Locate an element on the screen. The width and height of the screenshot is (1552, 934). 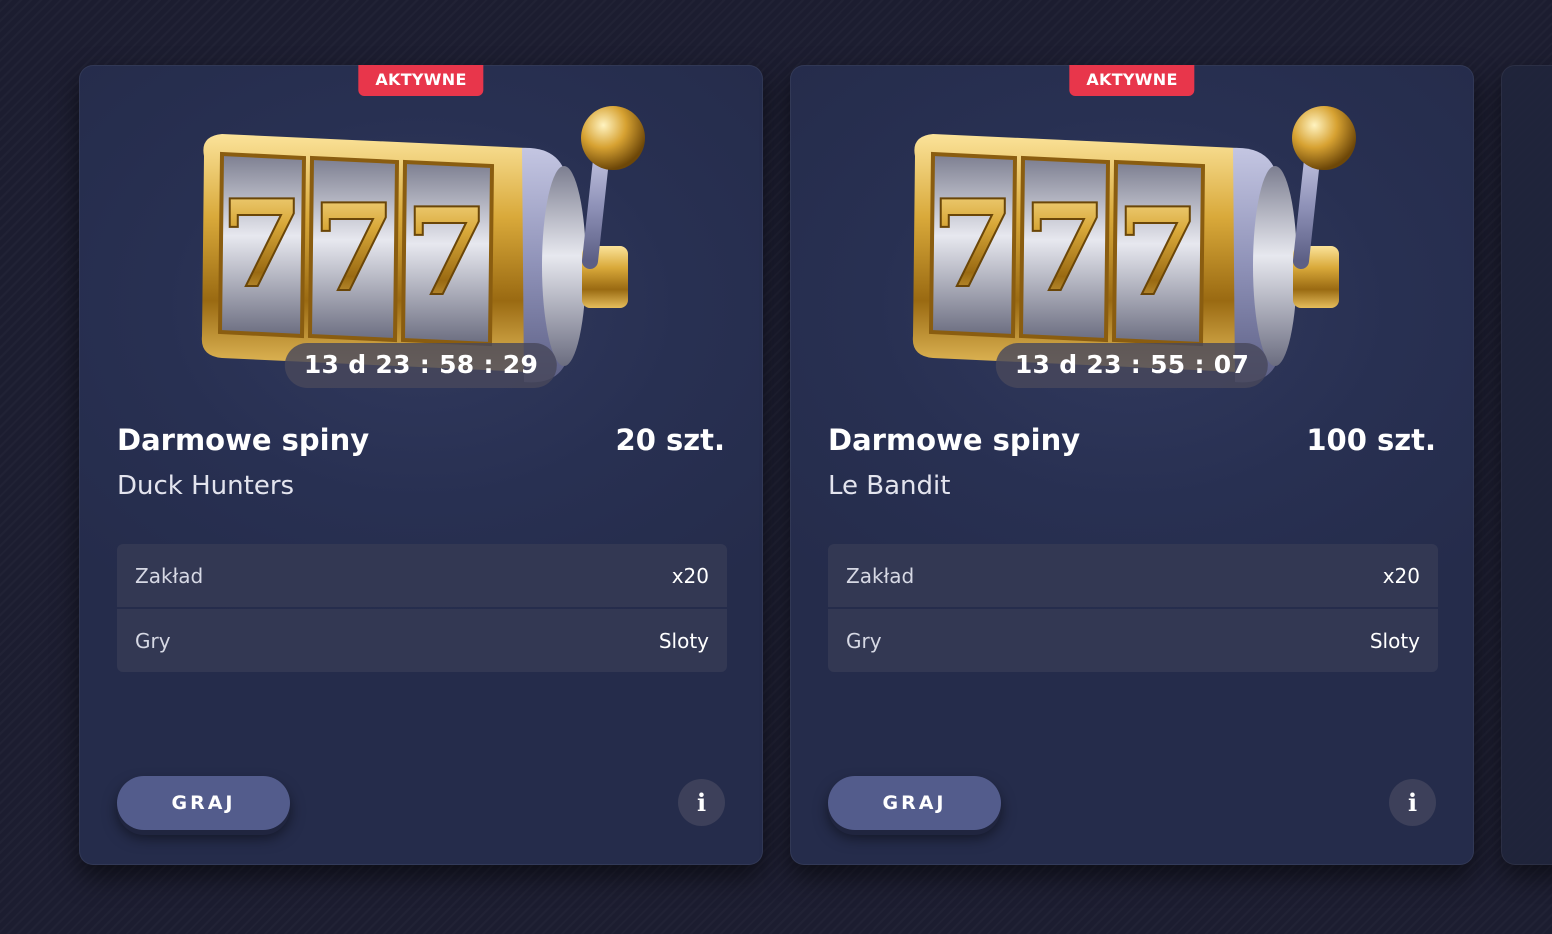
spin-amount: 100 szt. is located at coordinates (1371, 440).